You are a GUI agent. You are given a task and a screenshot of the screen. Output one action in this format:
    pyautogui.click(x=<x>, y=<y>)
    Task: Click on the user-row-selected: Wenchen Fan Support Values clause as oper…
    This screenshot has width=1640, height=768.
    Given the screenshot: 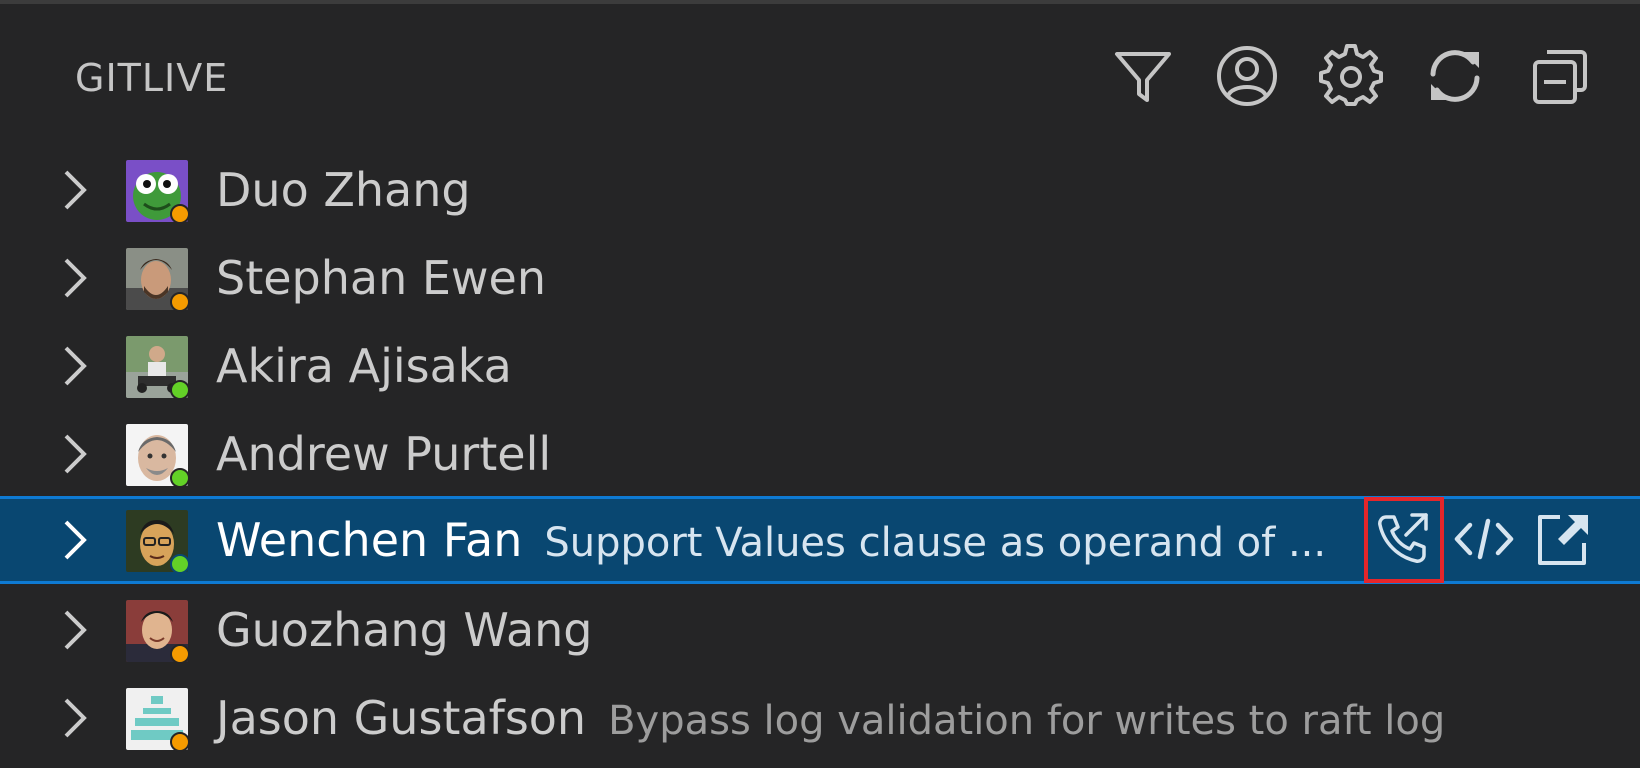 What is the action you would take?
    pyautogui.click(x=820, y=540)
    